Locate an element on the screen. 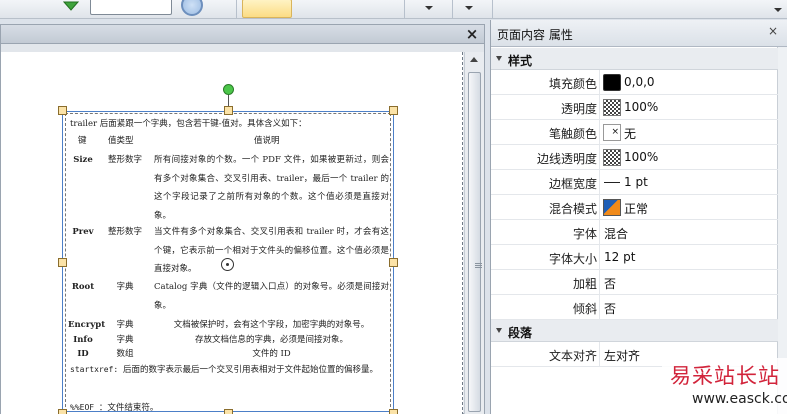  no-color-icon: × is located at coordinates (612, 132).